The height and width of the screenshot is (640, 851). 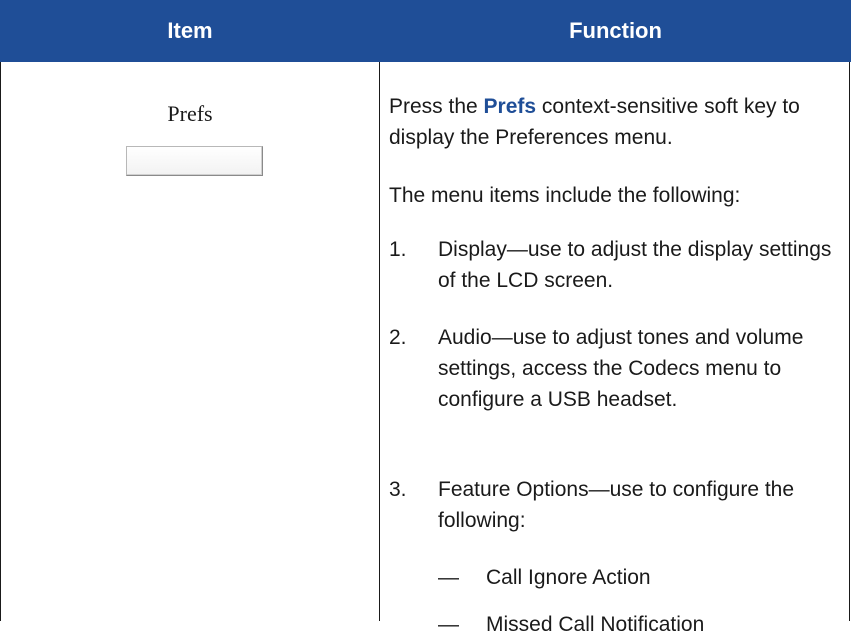 What do you see at coordinates (190, 30) in the screenshot?
I see `header-item: Item` at bounding box center [190, 30].